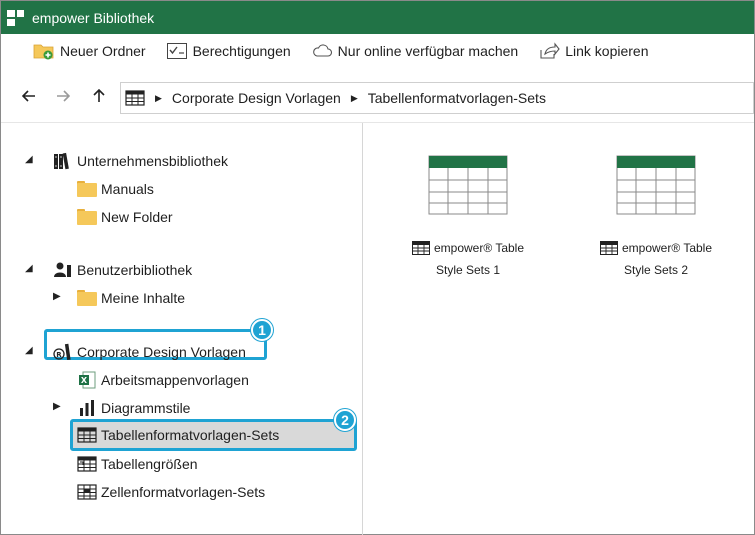  I want to click on tree-label: New Folder, so click(137, 217).